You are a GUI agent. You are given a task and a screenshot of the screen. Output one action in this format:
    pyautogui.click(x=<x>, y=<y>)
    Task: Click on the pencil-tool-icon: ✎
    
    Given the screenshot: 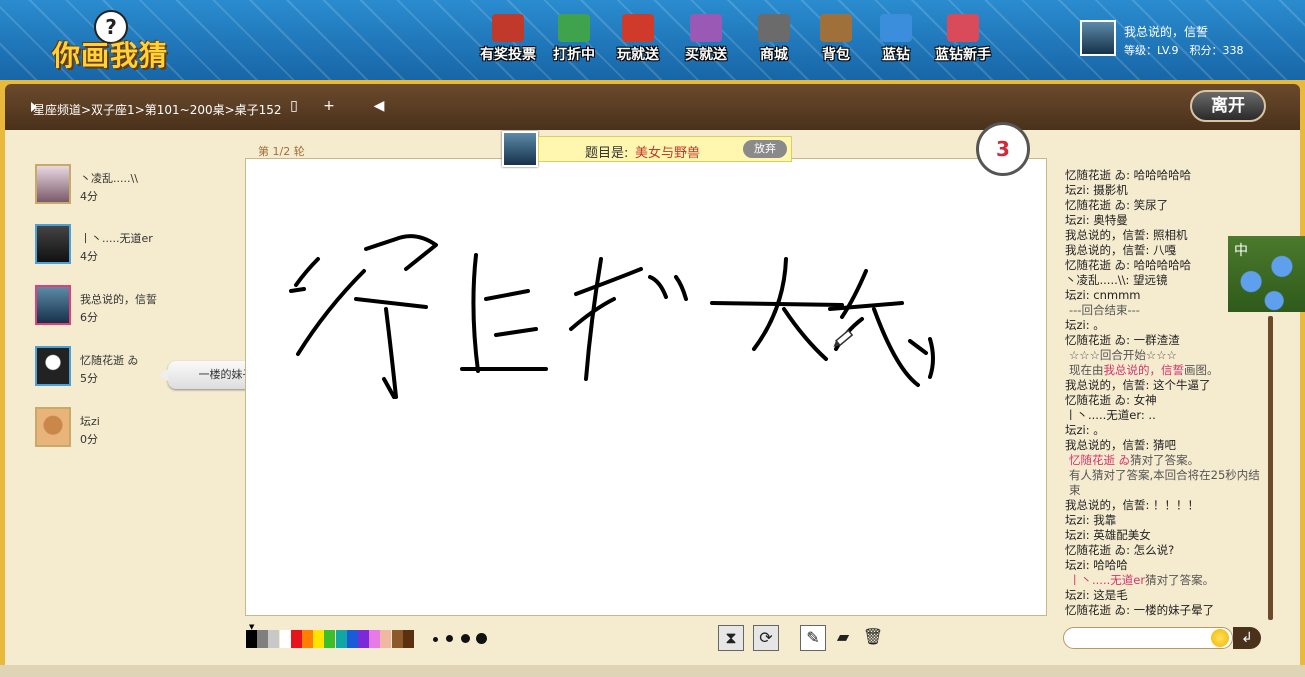 What is the action you would take?
    pyautogui.click(x=813, y=638)
    